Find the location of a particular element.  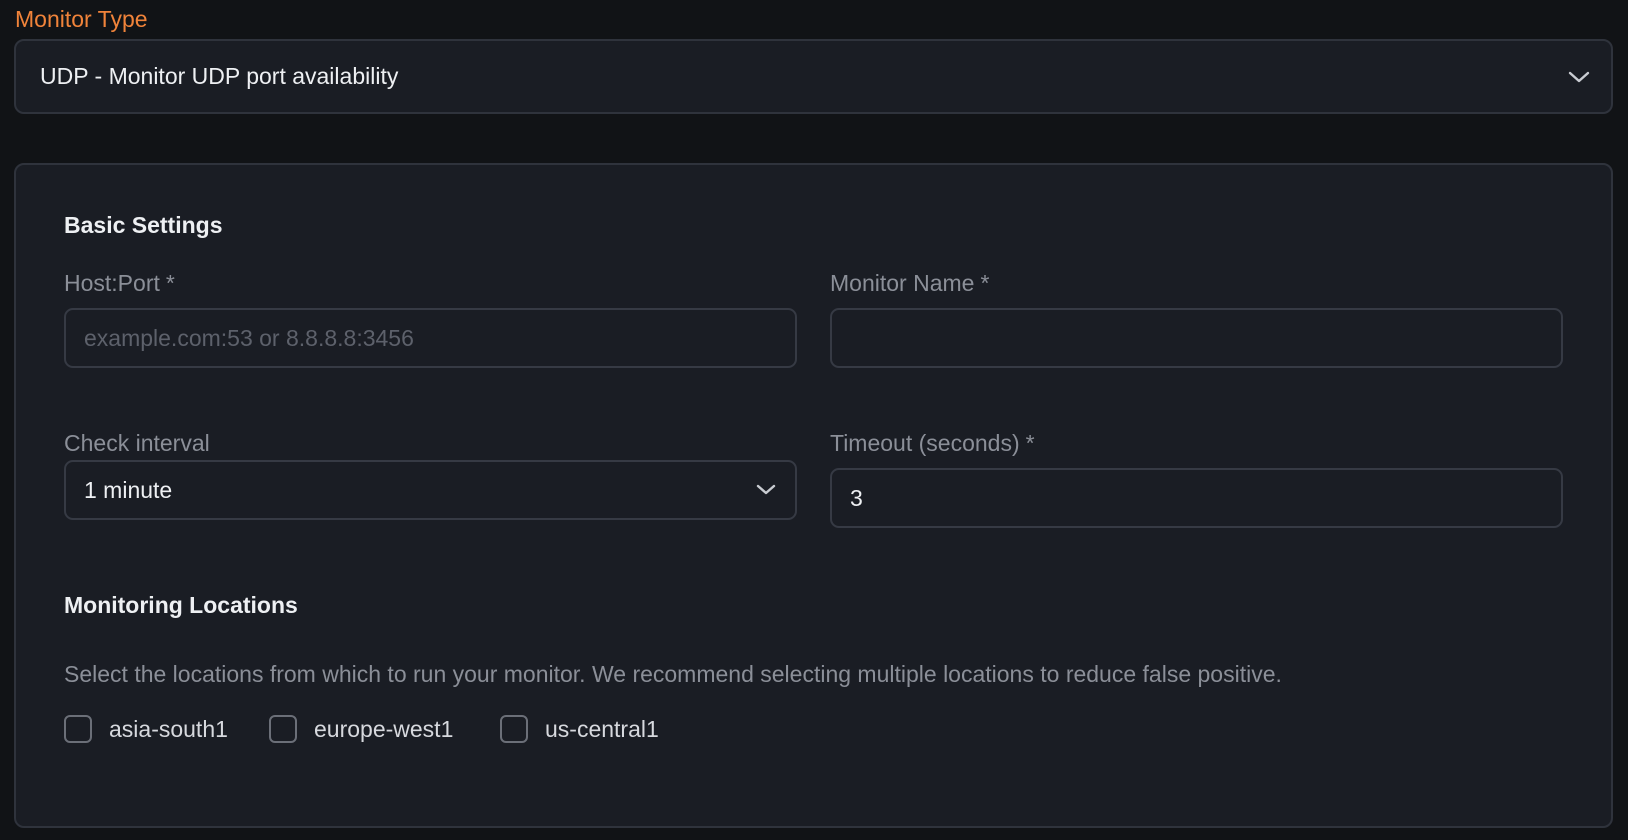

check-interval-label: Check interval is located at coordinates (137, 443).